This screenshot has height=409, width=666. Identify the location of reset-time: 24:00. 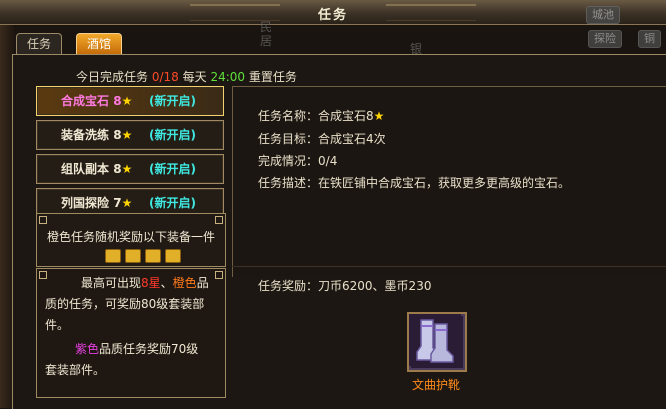
(228, 77).